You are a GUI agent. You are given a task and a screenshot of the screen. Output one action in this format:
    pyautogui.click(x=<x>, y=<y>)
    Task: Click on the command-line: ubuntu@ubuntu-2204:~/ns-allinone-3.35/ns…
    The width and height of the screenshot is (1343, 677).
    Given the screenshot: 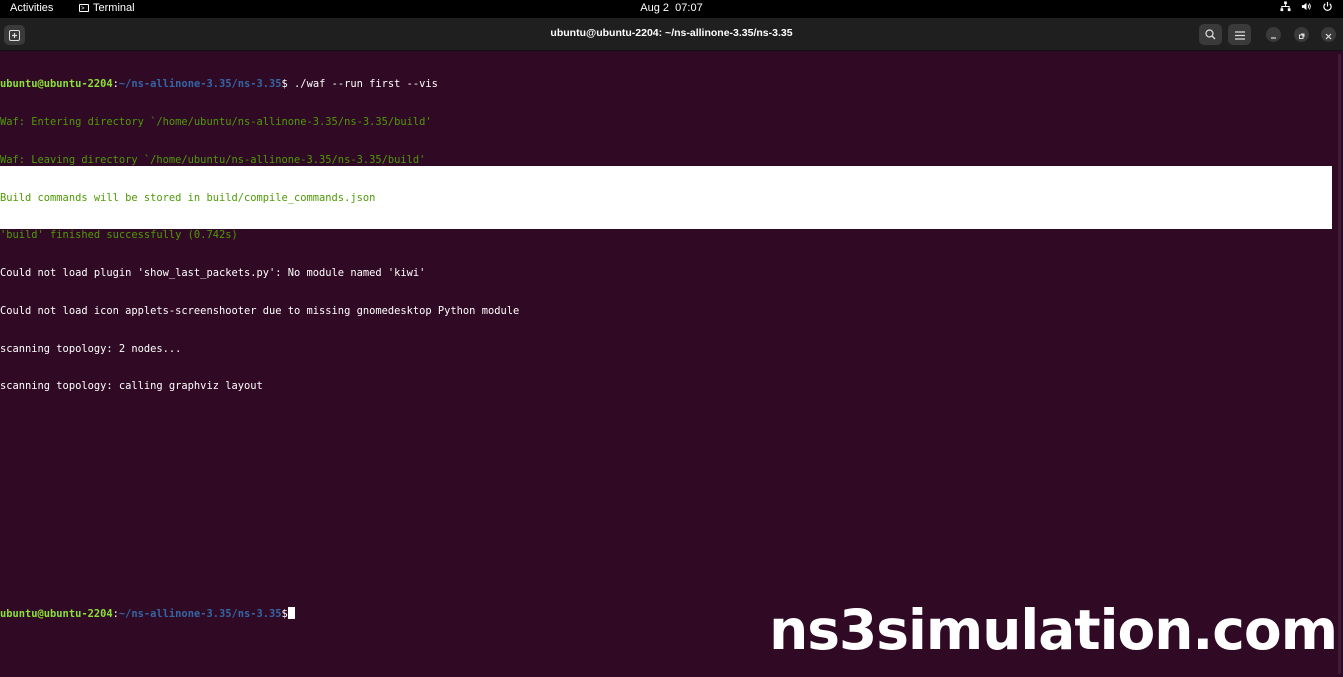 What is the action you would take?
    pyautogui.click(x=259, y=84)
    